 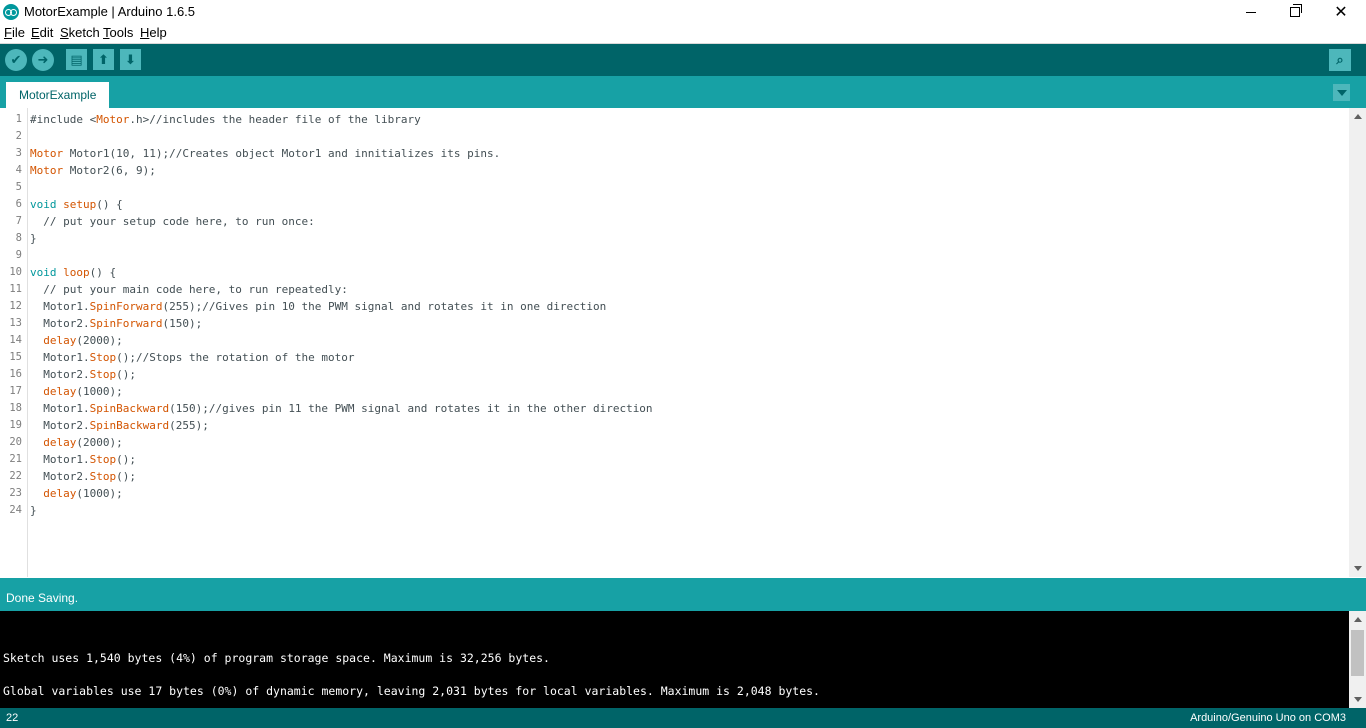 I want to click on open-button: ⬆, so click(x=103, y=59).